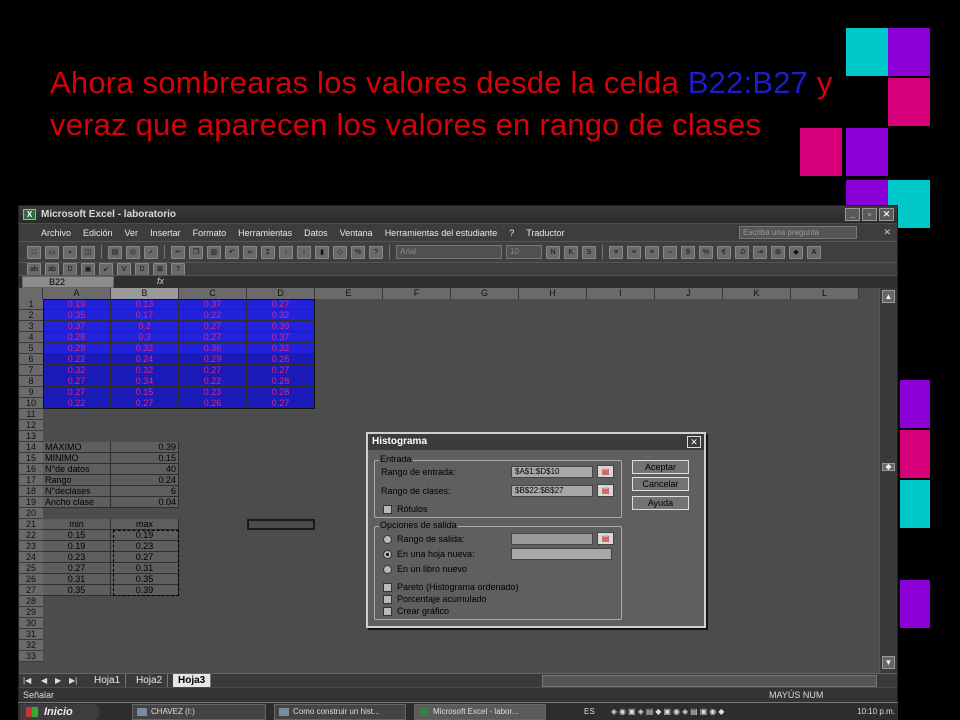 The image size is (960, 720). I want to click on italic-icon: K, so click(571, 252).